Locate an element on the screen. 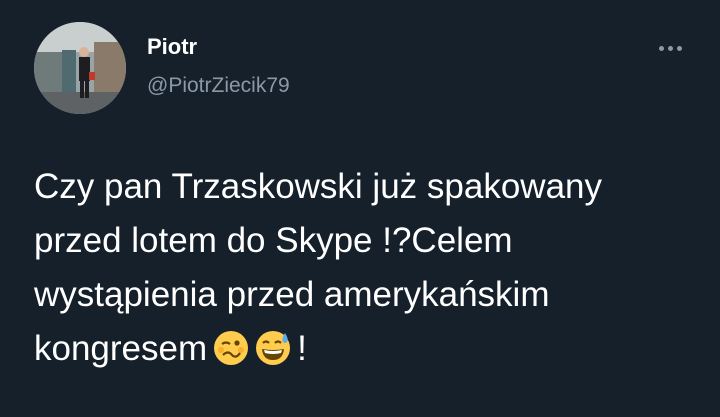 Image resolution: width=720 pixels, height=417 pixels. tweet-line: kongresem is located at coordinates (121, 348).